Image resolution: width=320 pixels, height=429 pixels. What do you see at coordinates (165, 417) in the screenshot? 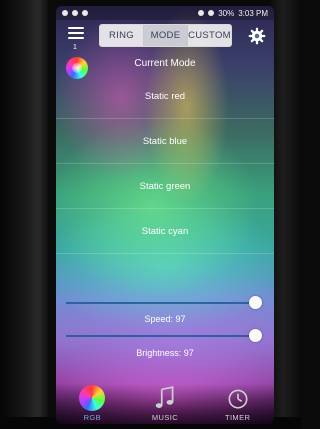
I see `nav-music-label: MUSIC` at bounding box center [165, 417].